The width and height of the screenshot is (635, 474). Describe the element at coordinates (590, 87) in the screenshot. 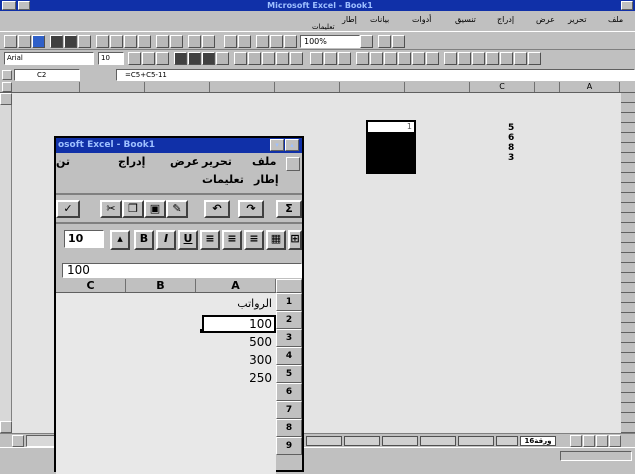

I see `col-header-a: A` at that location.